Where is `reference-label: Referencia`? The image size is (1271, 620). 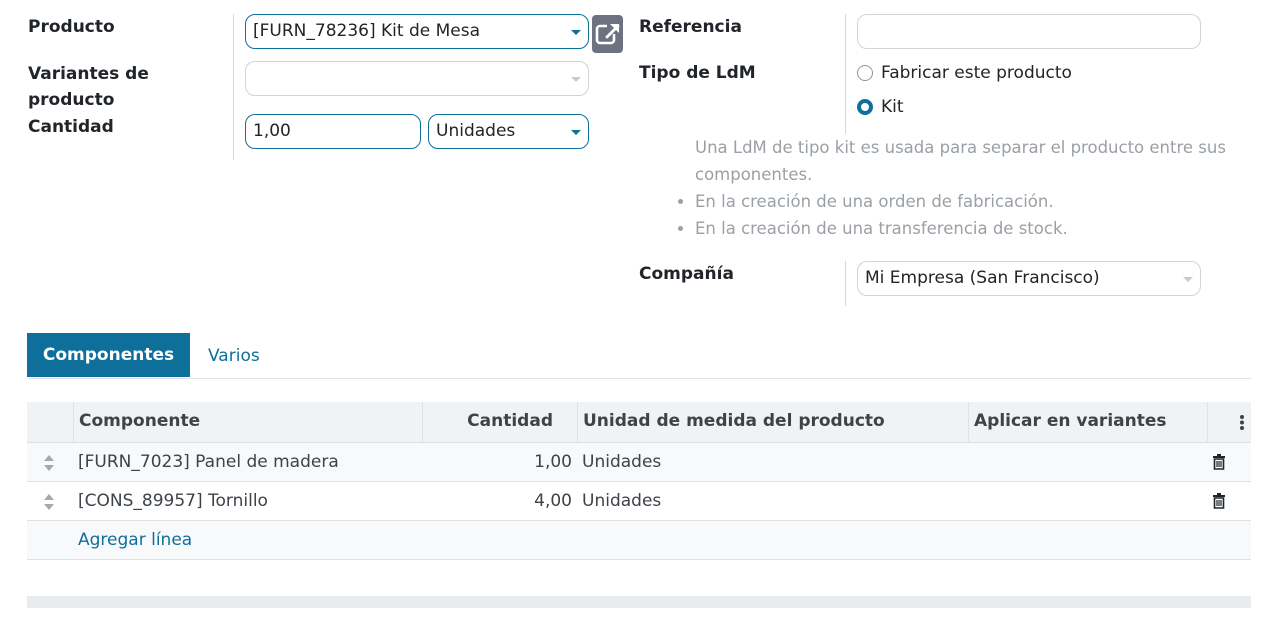 reference-label: Referencia is located at coordinates (690, 27).